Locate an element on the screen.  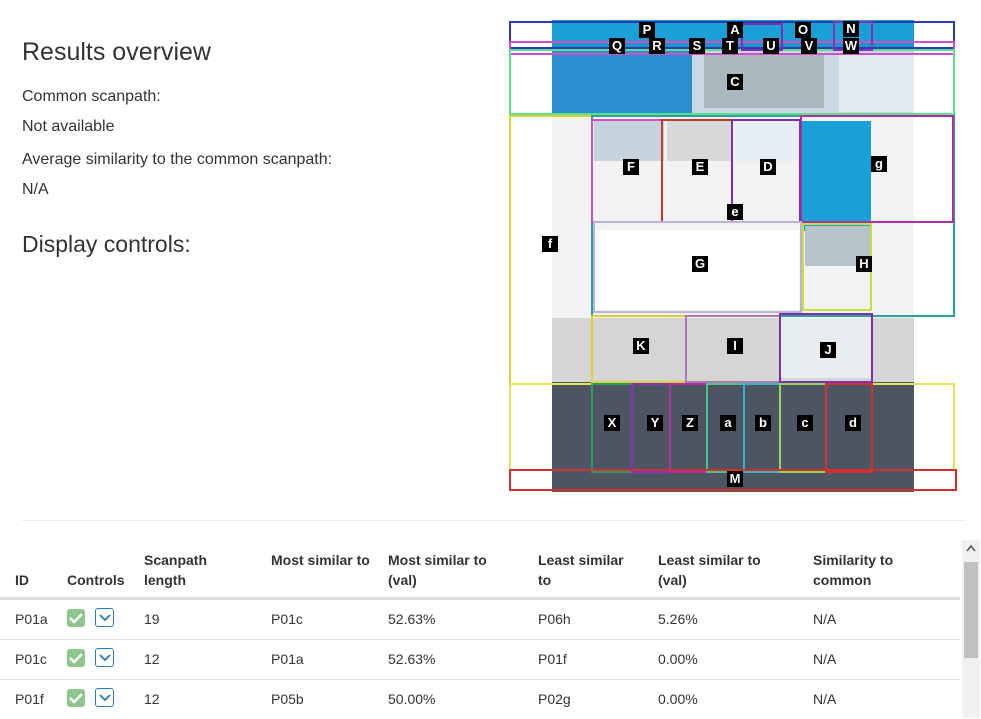
col-id: ID is located at coordinates (22, 580).